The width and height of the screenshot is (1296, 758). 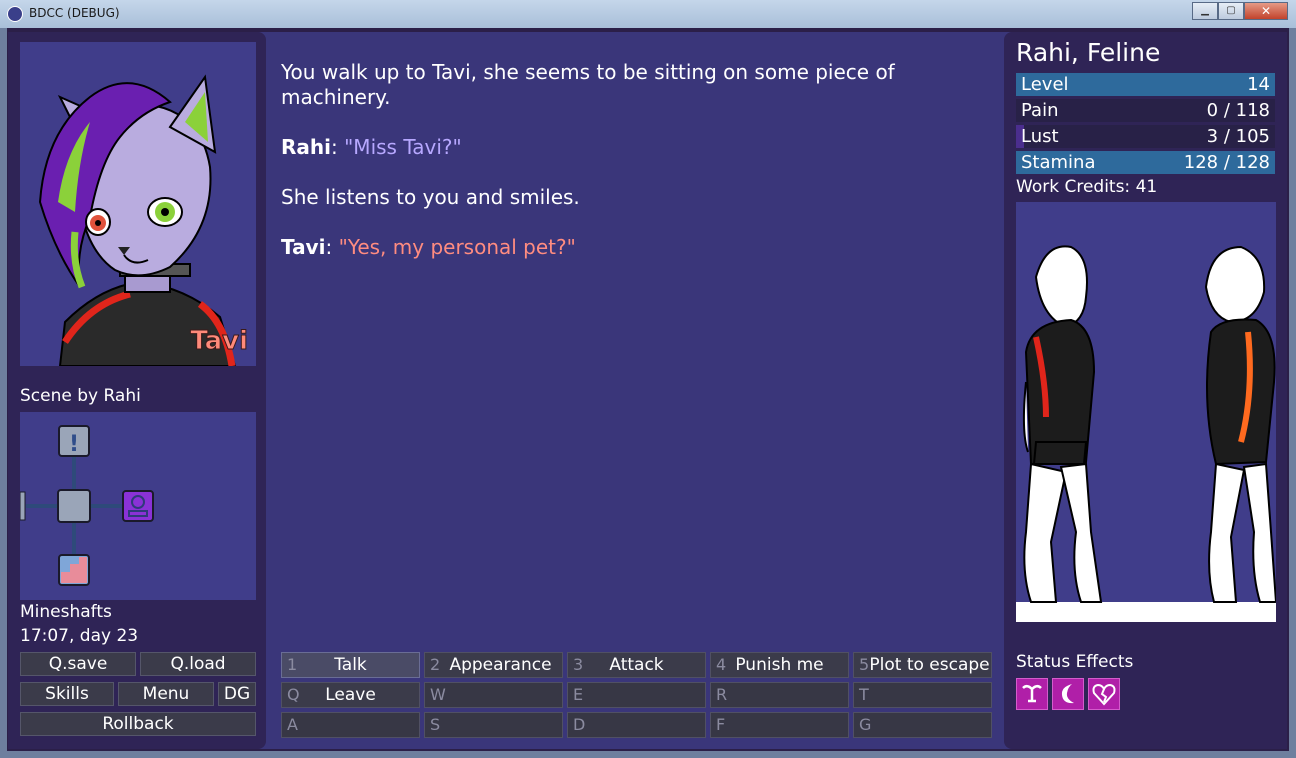 I want to click on action-slot-empty: G, so click(x=922, y=725).